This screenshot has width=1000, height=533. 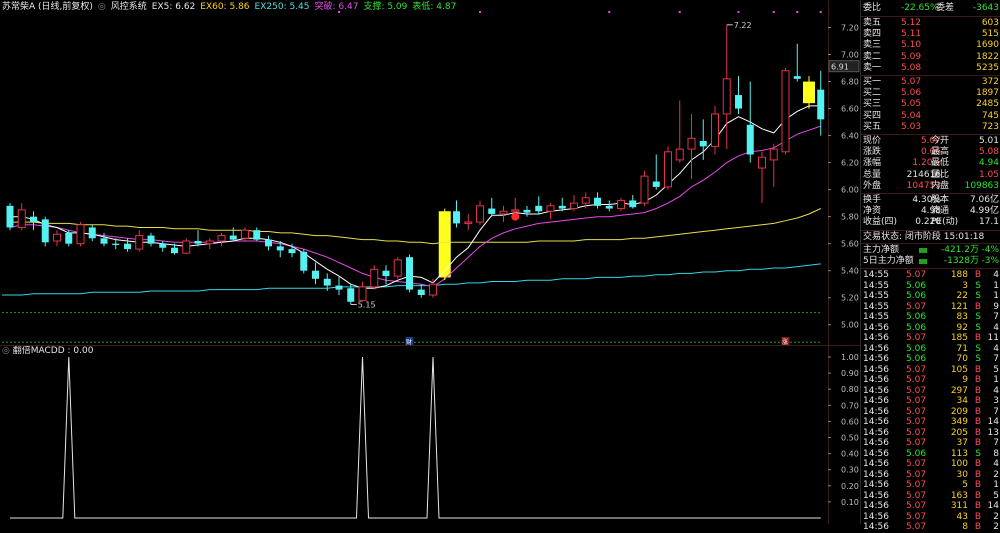 What do you see at coordinates (930, 163) in the screenshot?
I see `stat-row: 涨幅 1.20% 最低 4.94` at bounding box center [930, 163].